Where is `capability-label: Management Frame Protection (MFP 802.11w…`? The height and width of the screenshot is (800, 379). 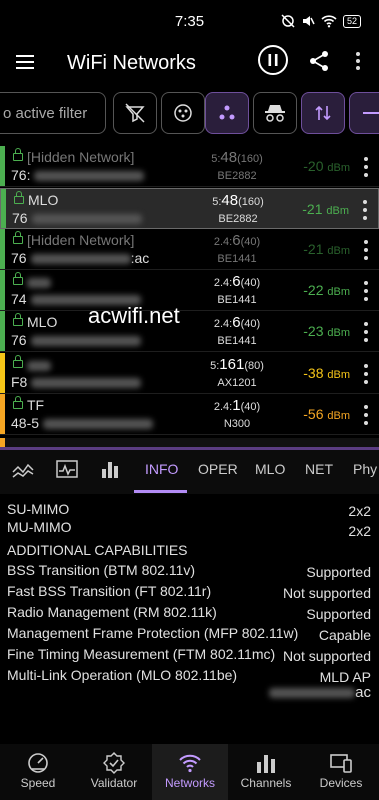
capability-label: Management Frame Protection (MFP 802.11w… is located at coordinates (153, 633).